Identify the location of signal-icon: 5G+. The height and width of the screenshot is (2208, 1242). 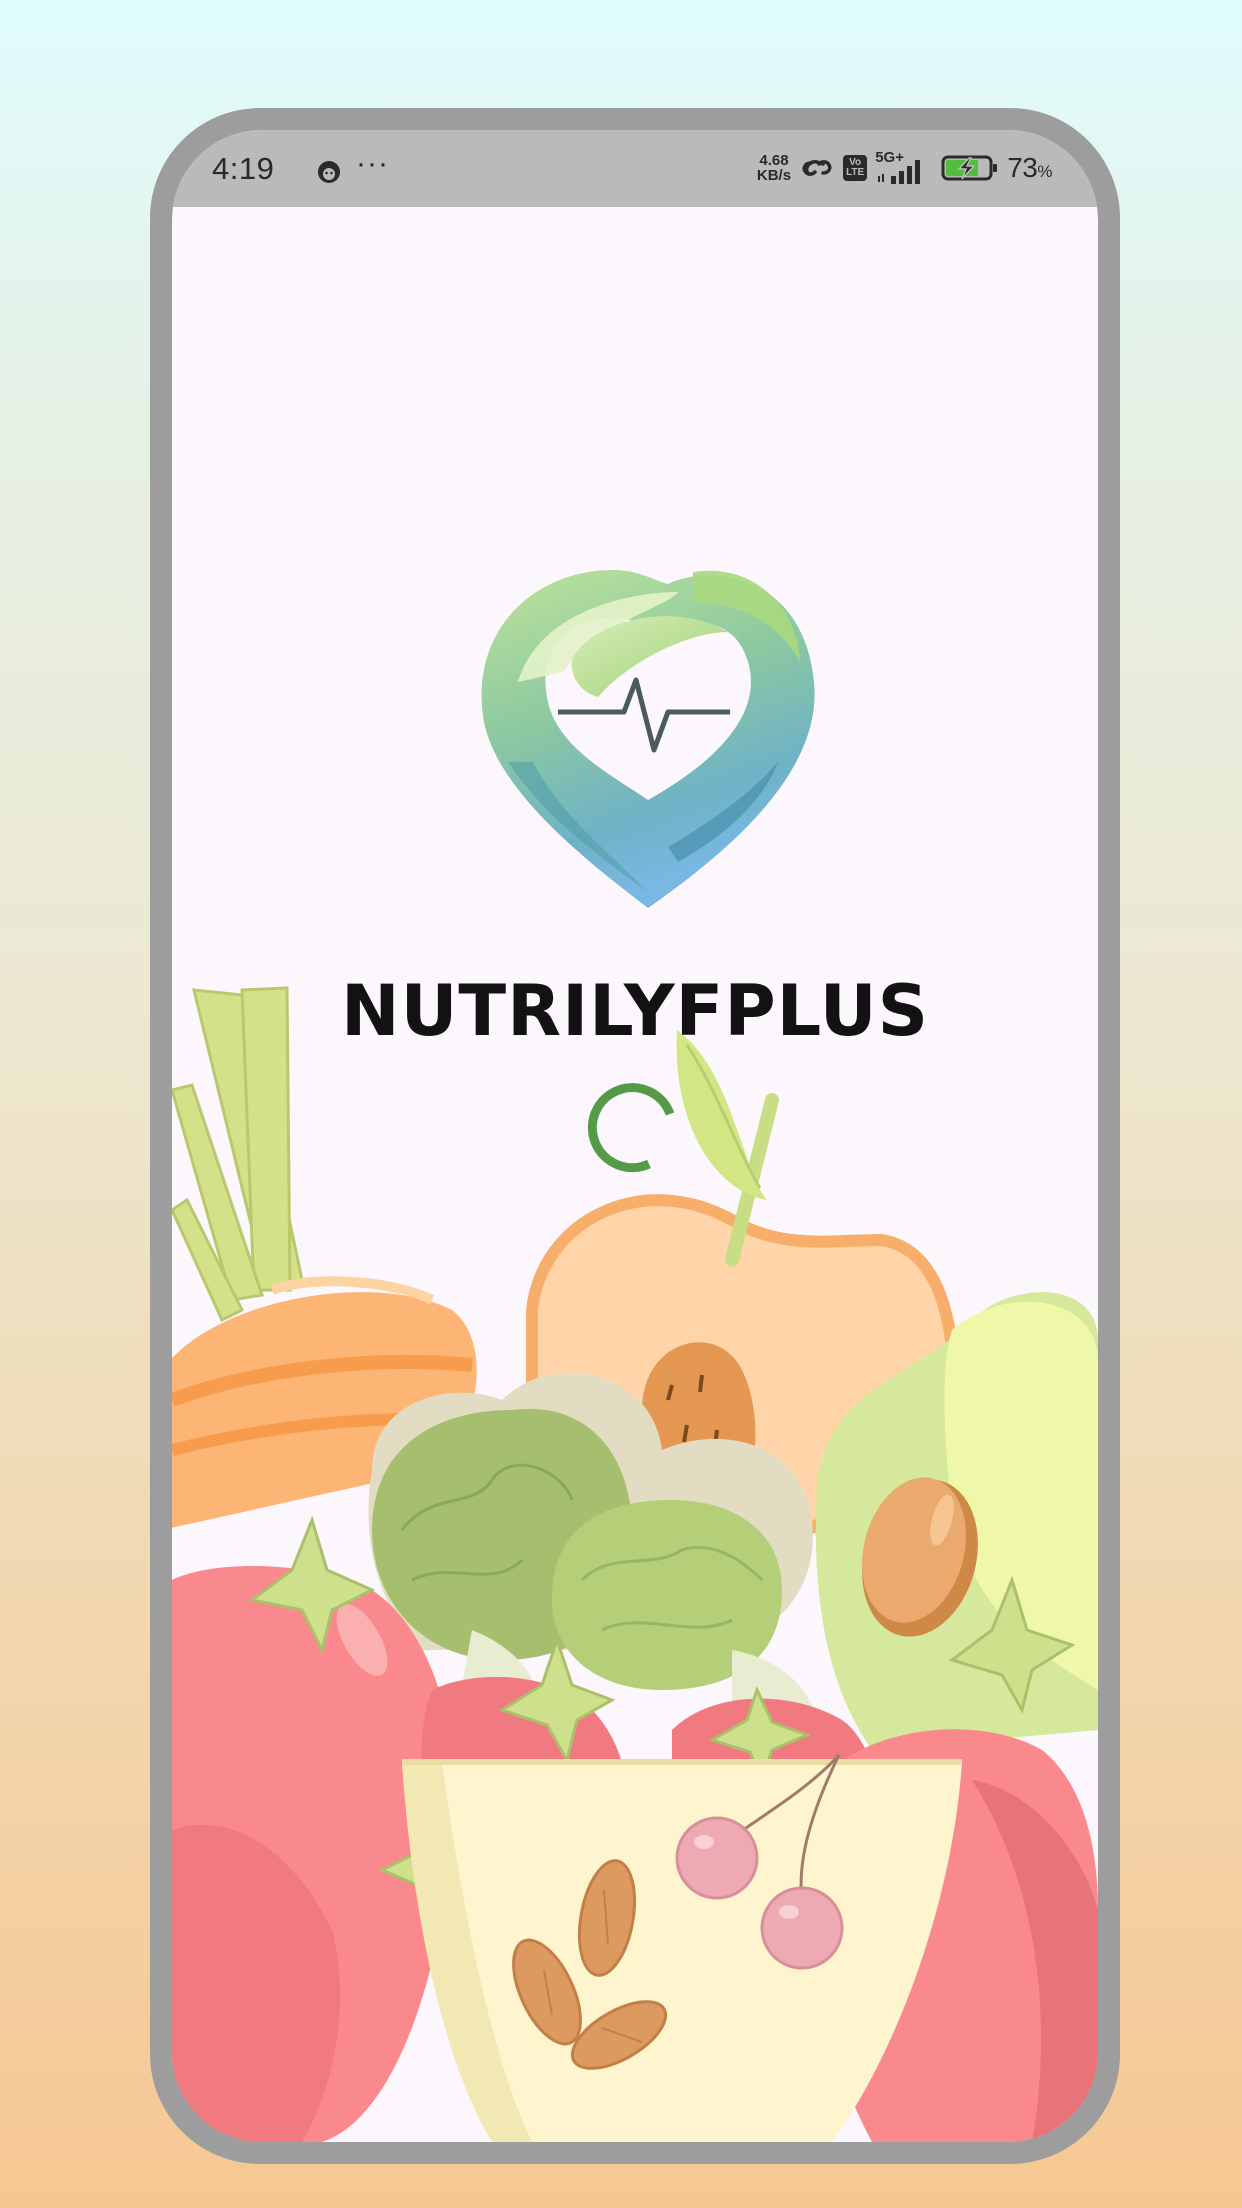
(904, 166).